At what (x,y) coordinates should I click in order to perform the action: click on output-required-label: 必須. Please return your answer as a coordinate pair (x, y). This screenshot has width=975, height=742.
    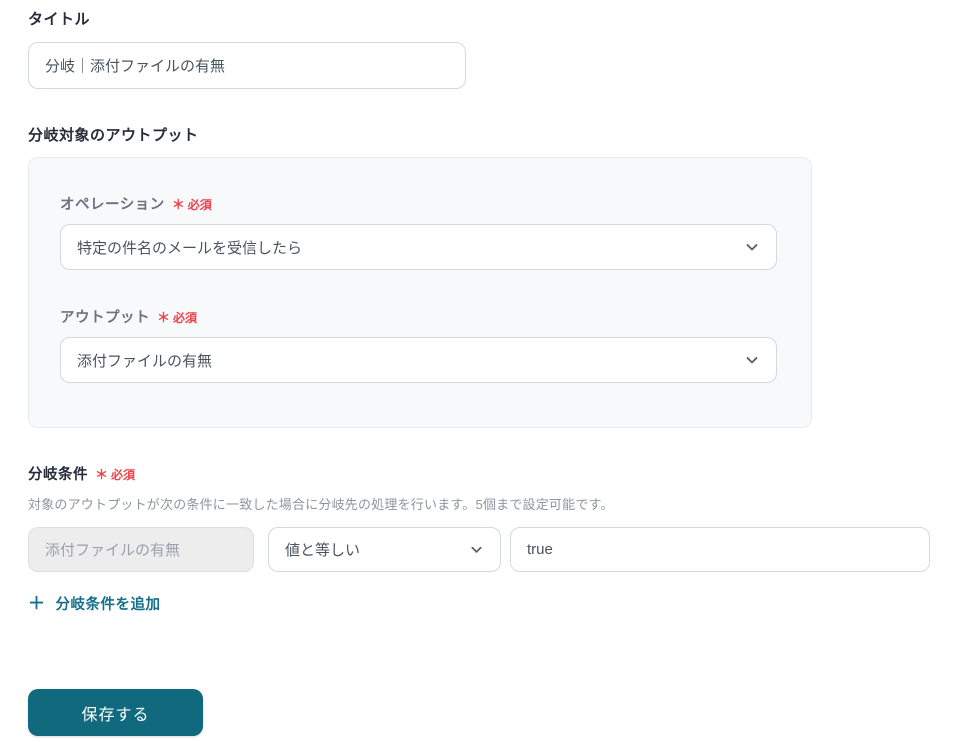
    Looking at the image, I should click on (185, 318).